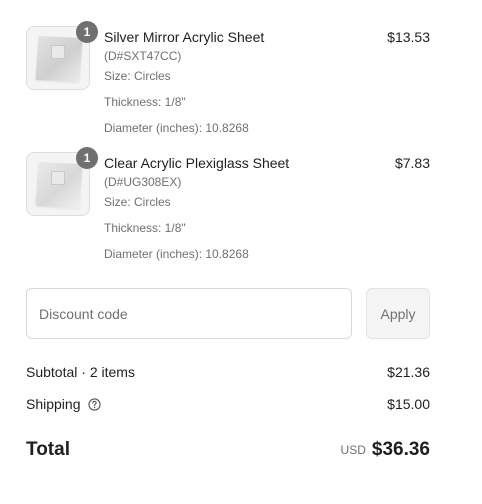 This screenshot has width=482, height=504. I want to click on discount-row: Apply, so click(228, 314).